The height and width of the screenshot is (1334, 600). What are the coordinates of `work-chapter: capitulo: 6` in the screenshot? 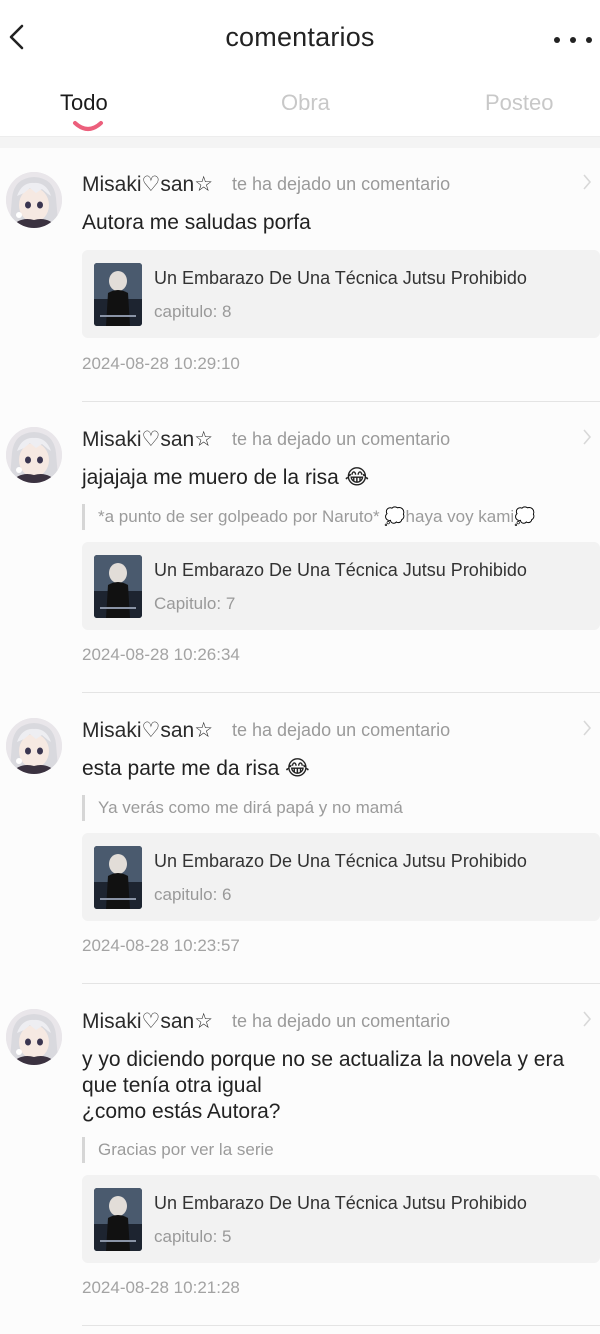 It's located at (193, 894).